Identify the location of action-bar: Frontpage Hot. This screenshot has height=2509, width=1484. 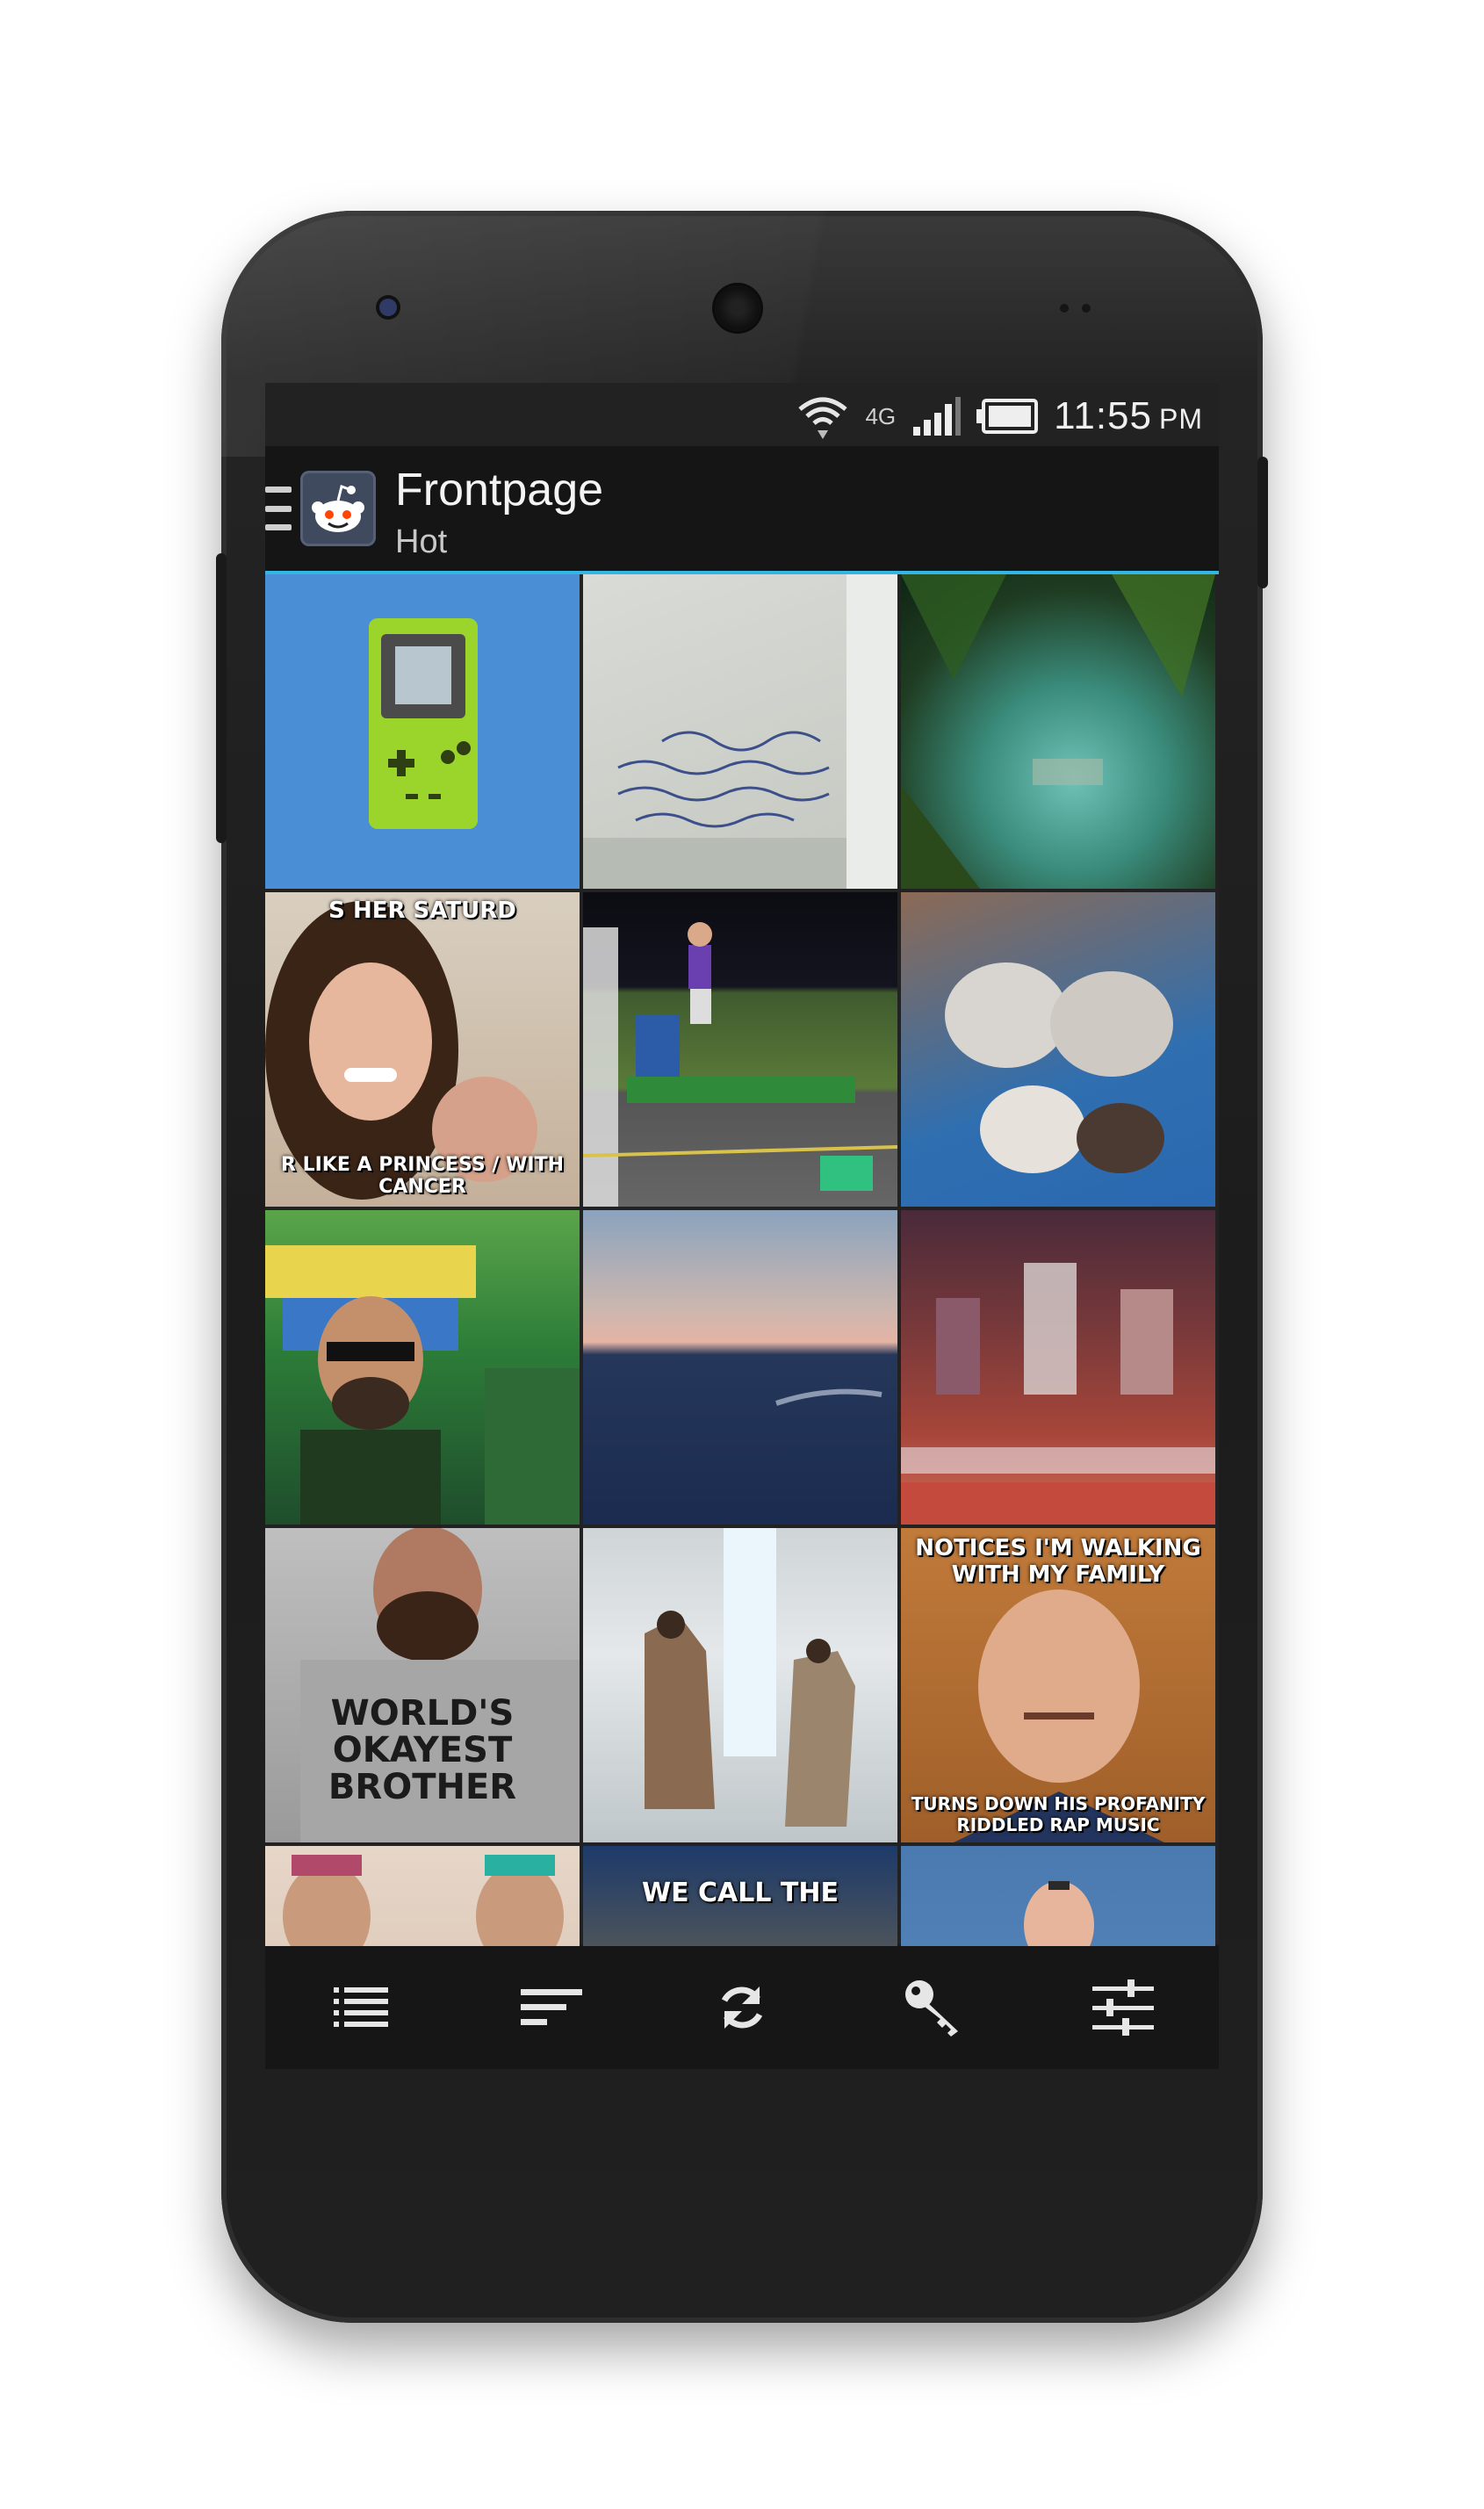
(742, 510).